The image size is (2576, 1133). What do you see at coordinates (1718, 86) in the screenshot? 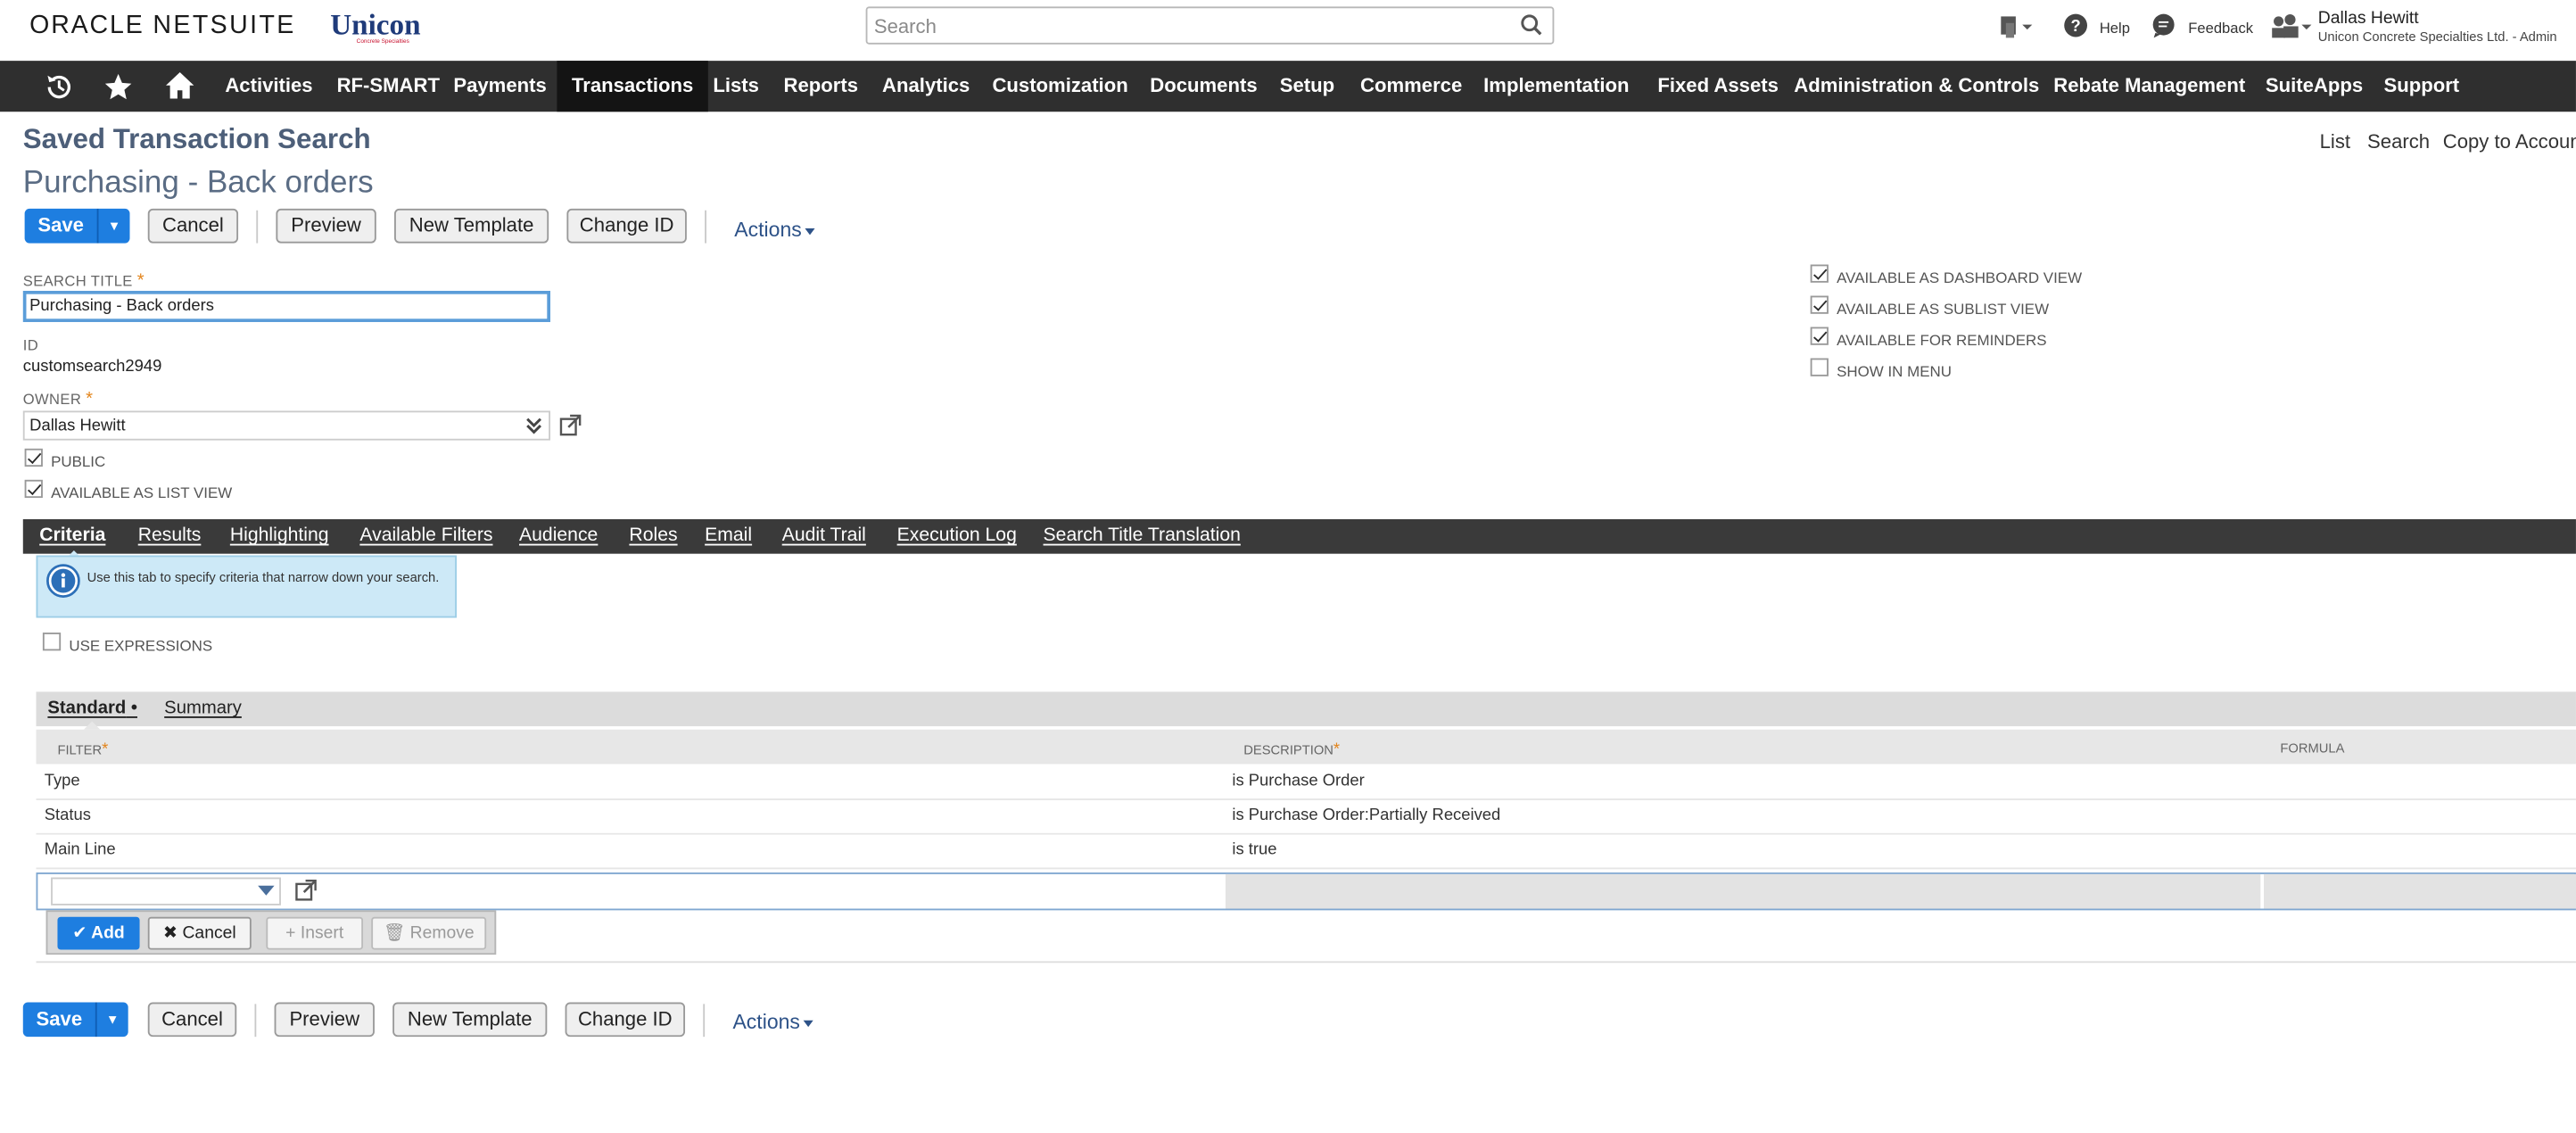
I see `nav-fixed-assets: Fixed Assets` at bounding box center [1718, 86].